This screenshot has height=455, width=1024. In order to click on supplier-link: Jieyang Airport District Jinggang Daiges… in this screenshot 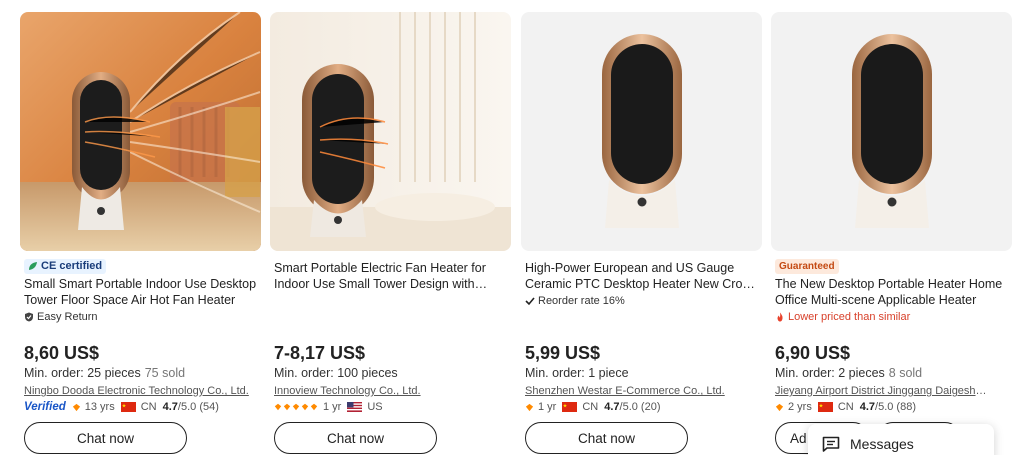, I will do `click(882, 391)`.